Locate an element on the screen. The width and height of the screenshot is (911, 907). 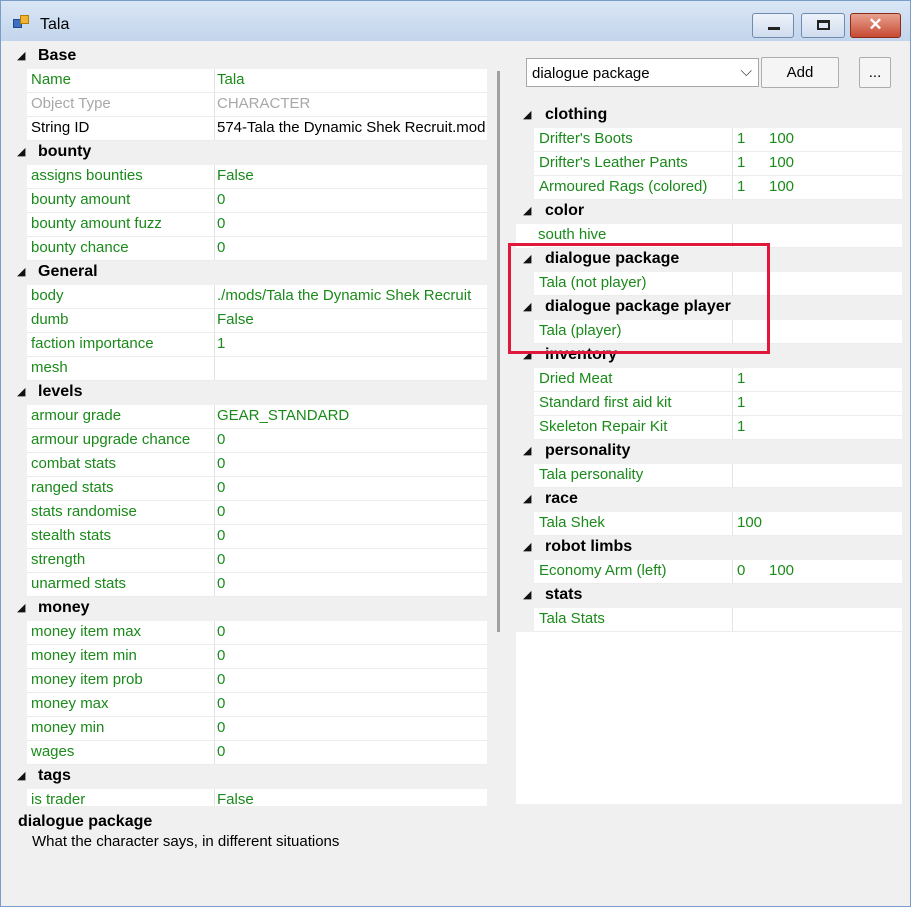
property-row: unarmed stats 0 is located at coordinates (249, 585).